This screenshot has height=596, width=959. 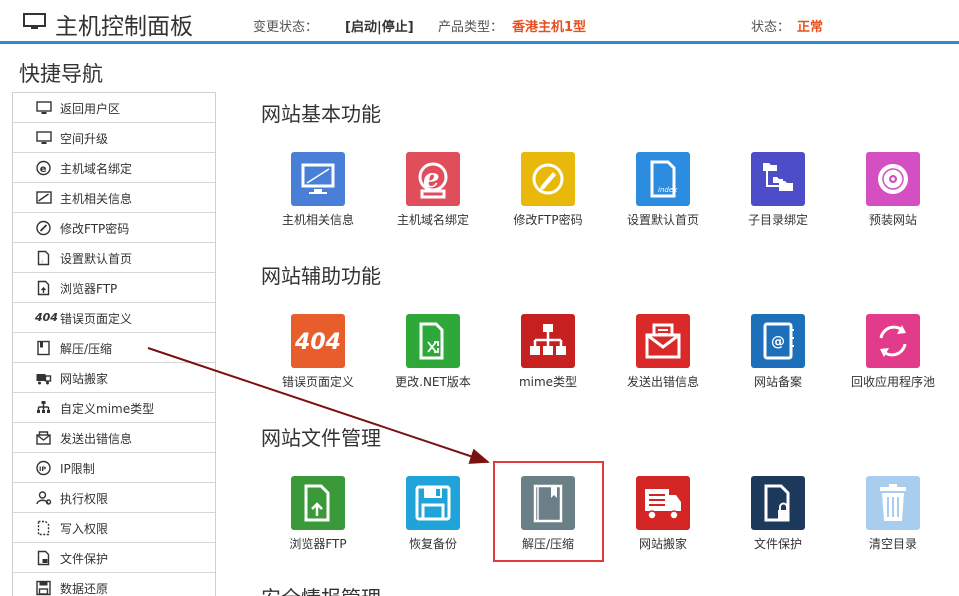 I want to click on file-dashed-icon, so click(x=43, y=528).